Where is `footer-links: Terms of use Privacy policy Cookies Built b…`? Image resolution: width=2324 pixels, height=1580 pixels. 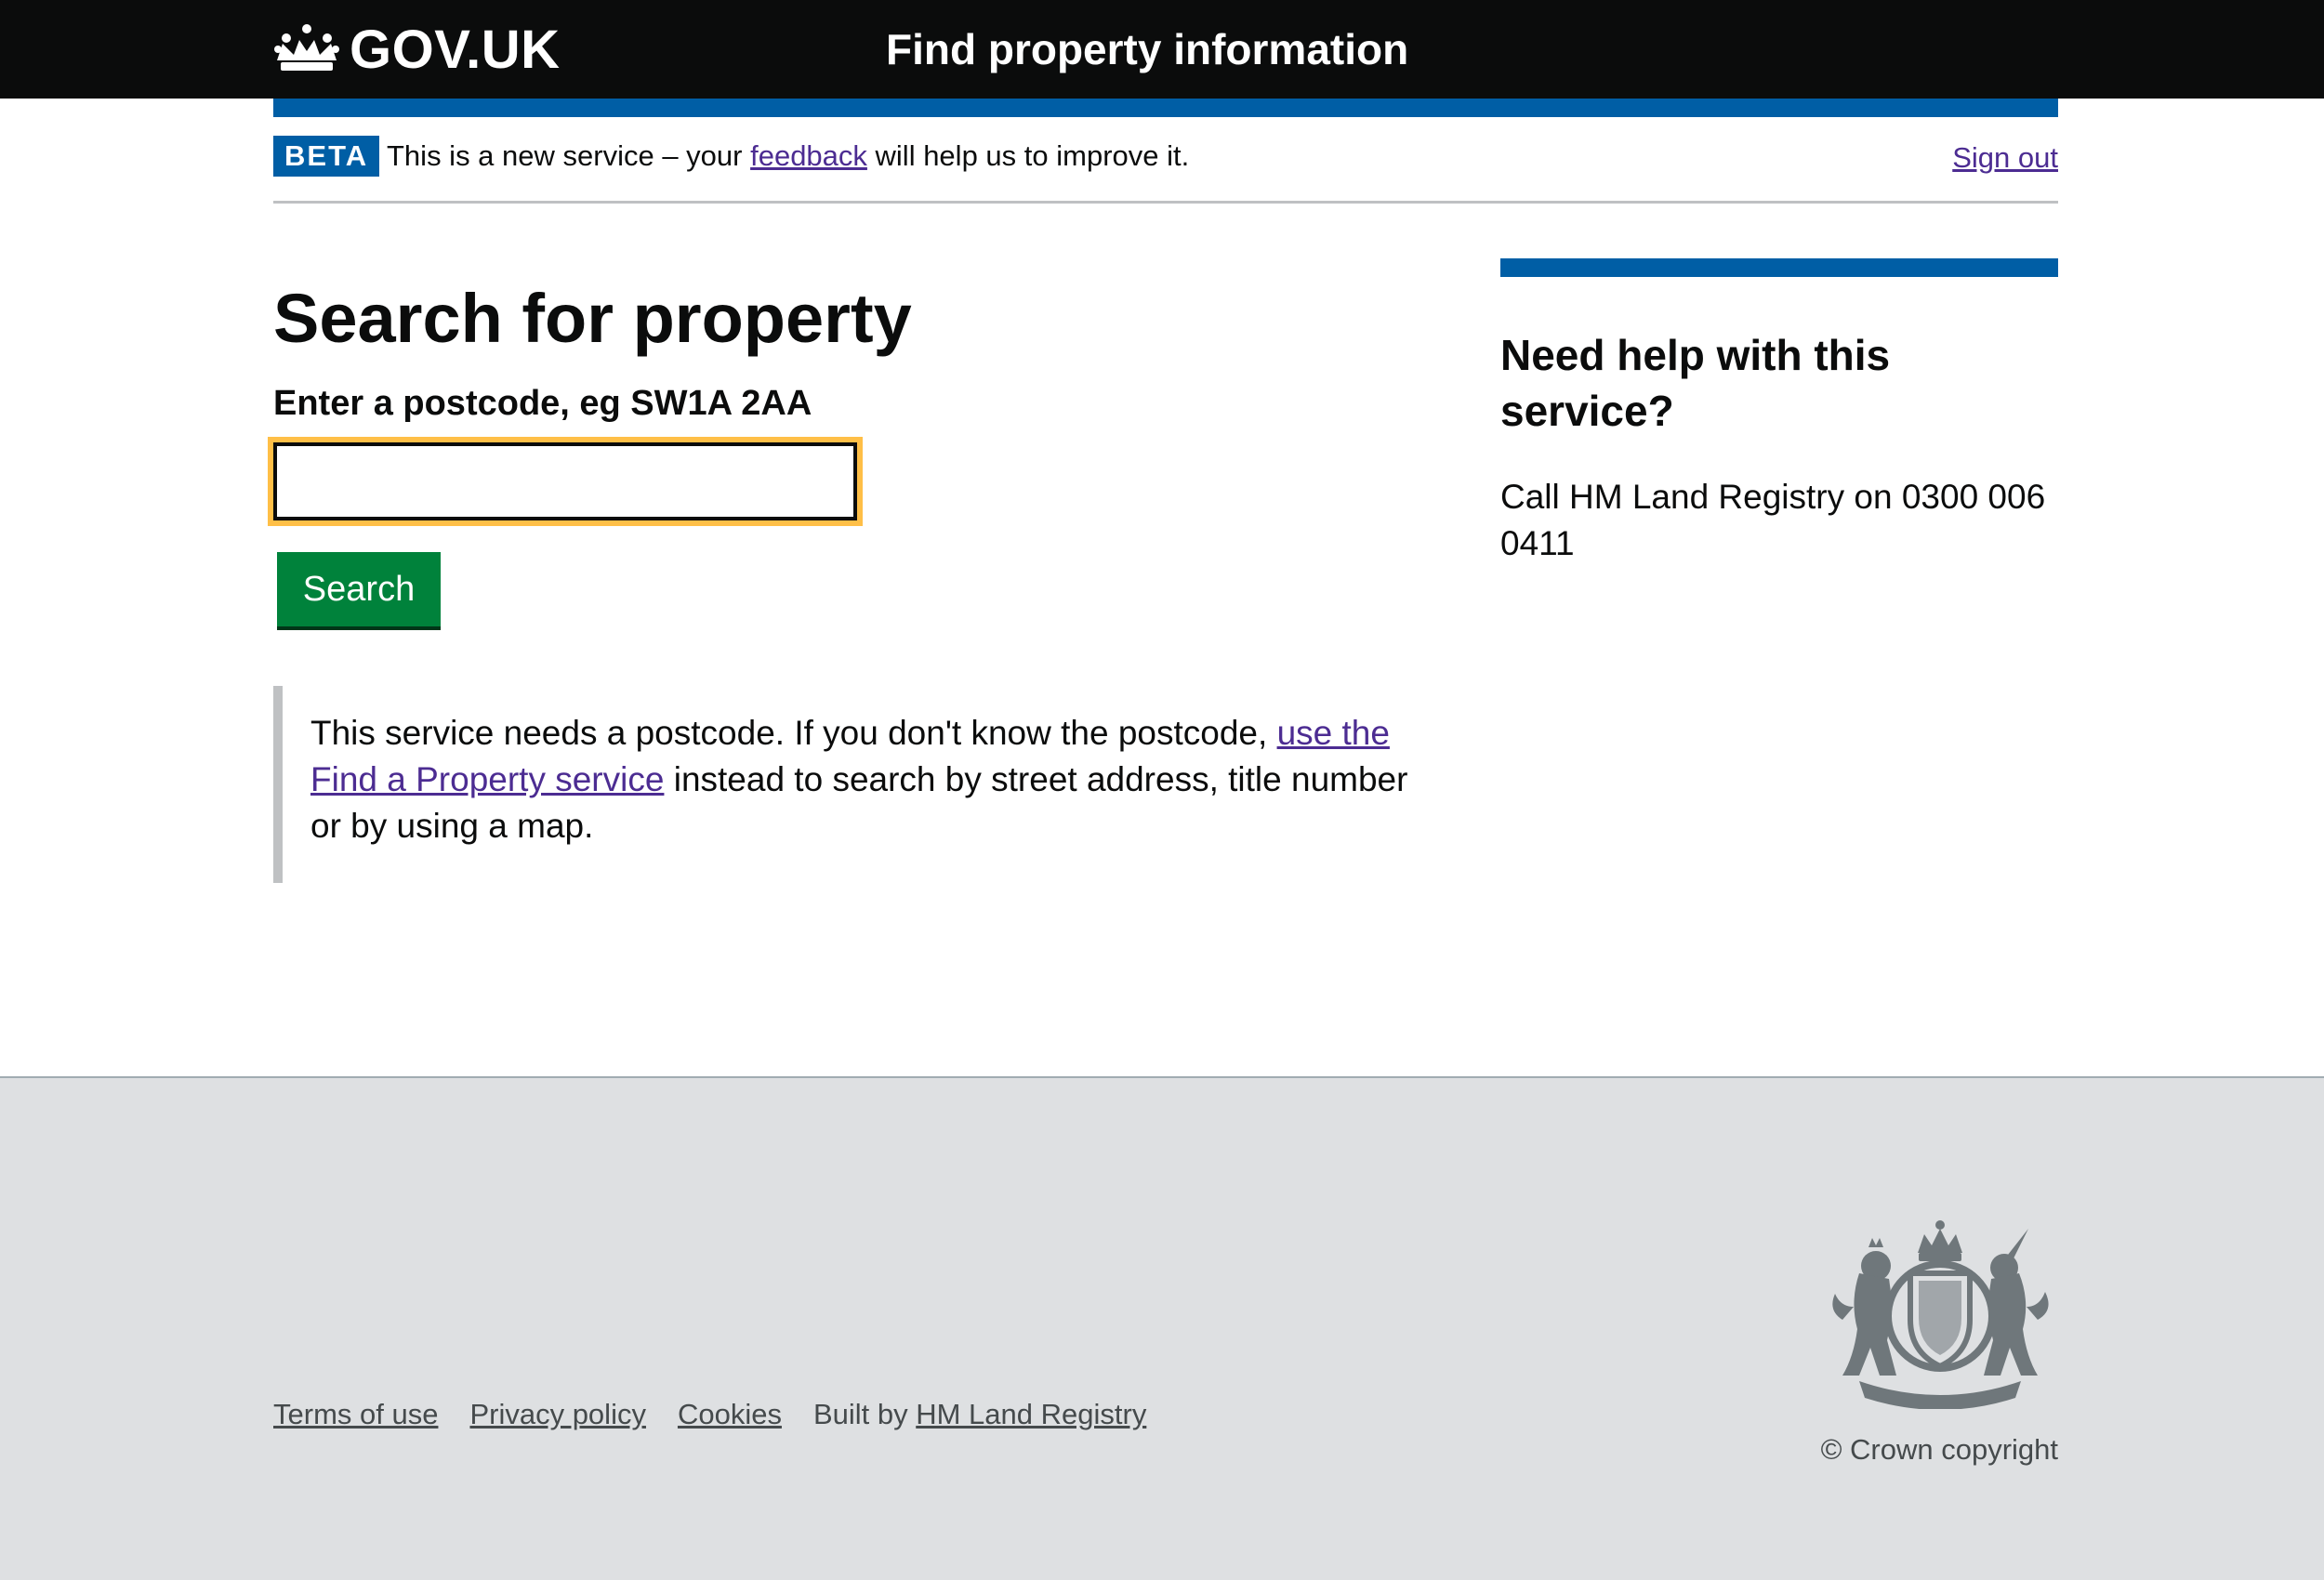
footer-links: Terms of use Privacy policy Cookies Built b… is located at coordinates (709, 1414).